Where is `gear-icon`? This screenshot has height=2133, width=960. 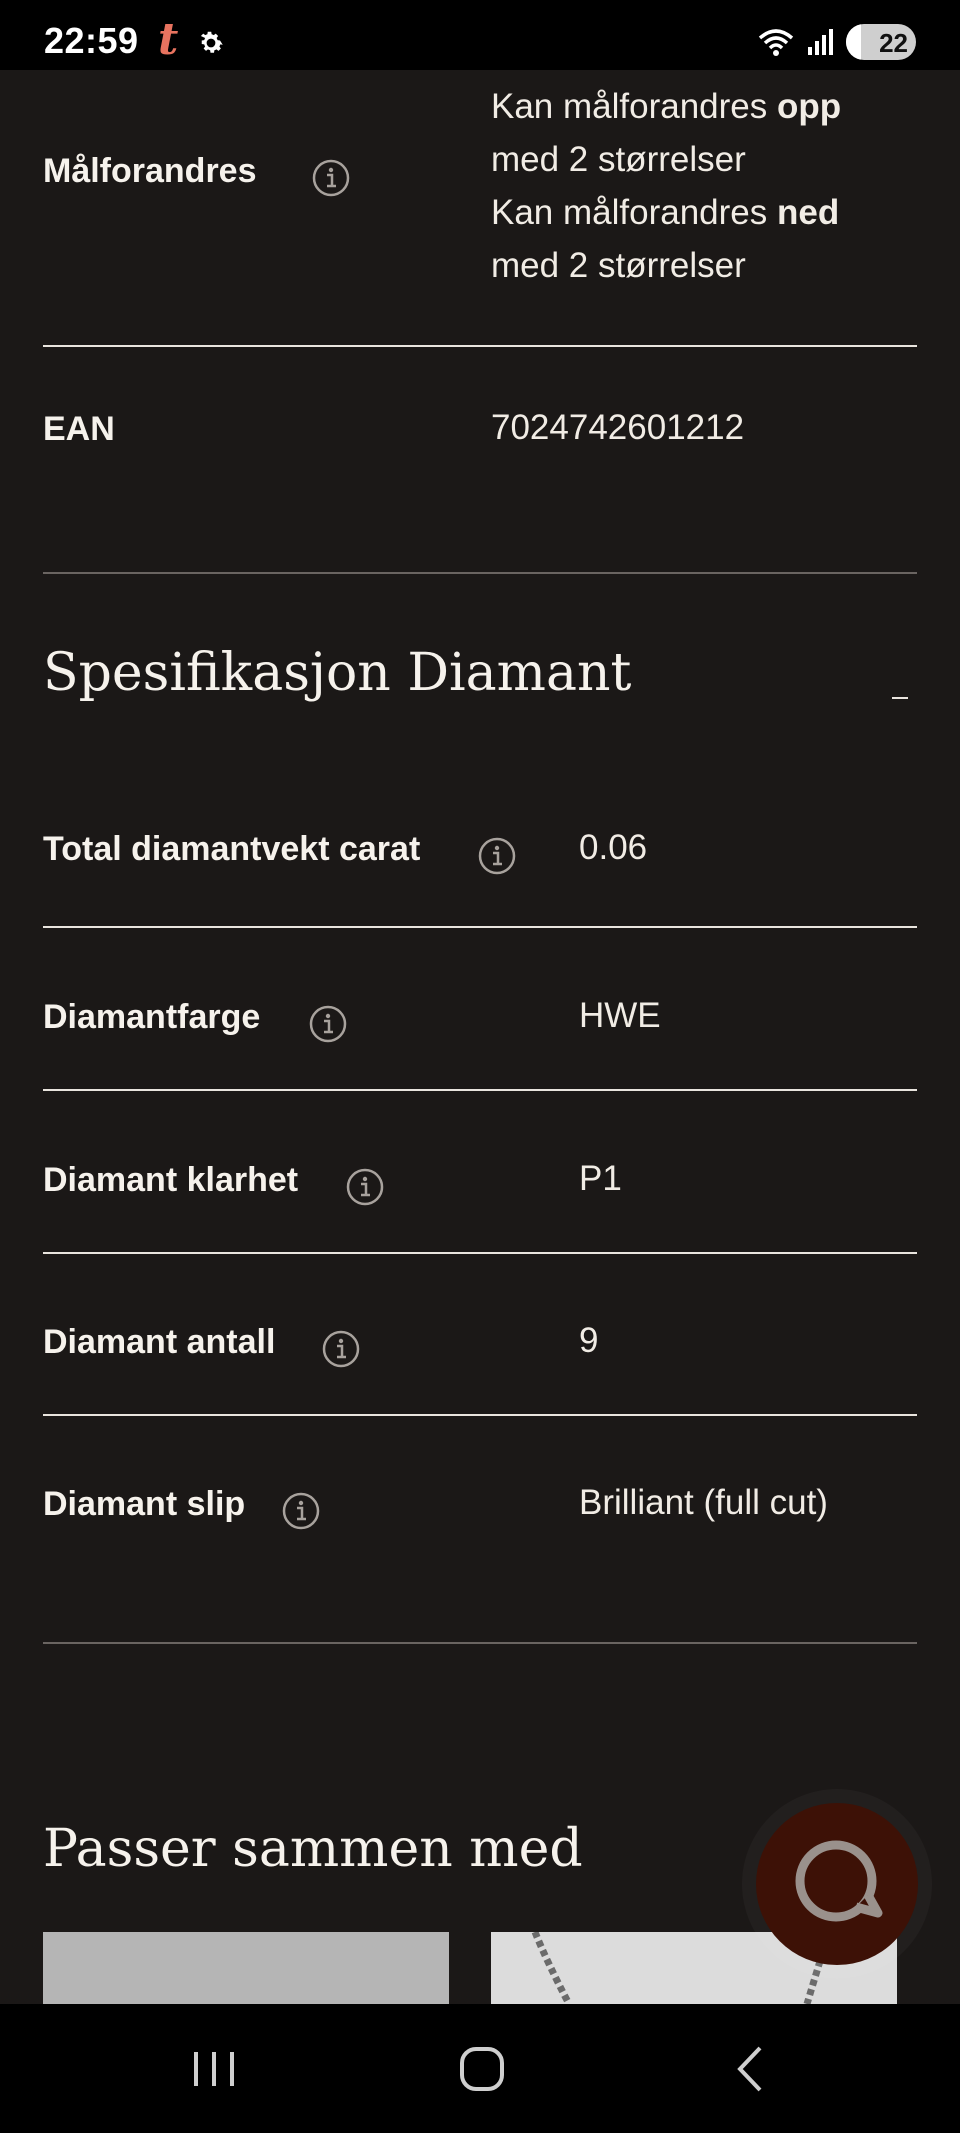 gear-icon is located at coordinates (211, 42).